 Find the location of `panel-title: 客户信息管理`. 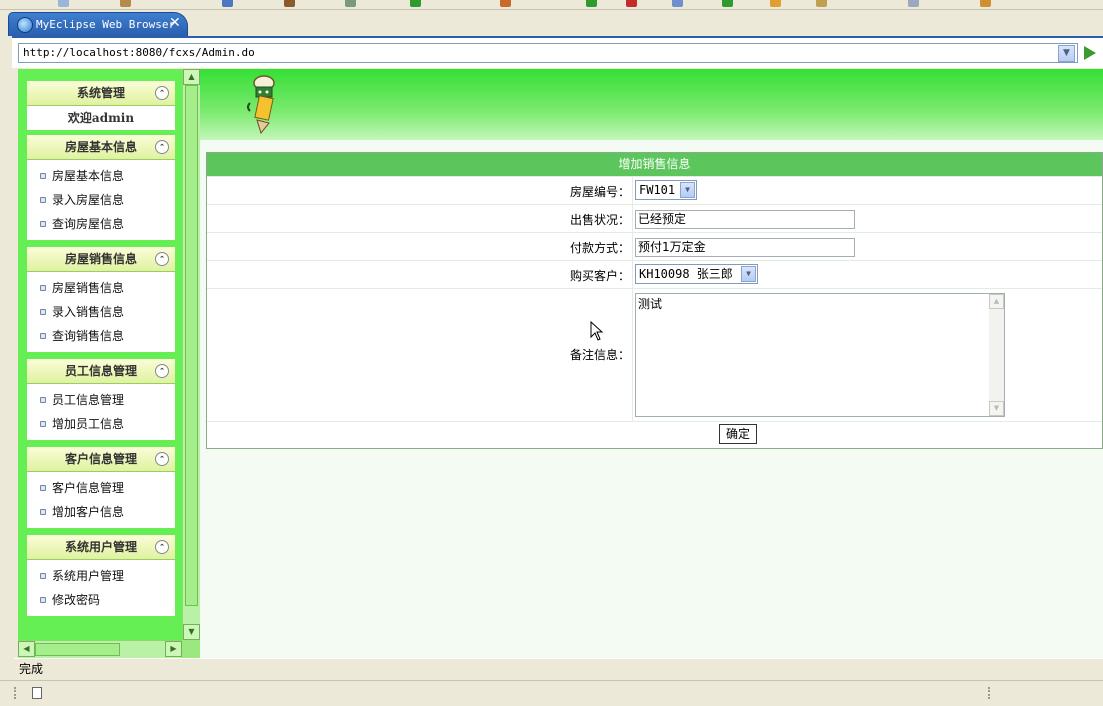

panel-title: 客户信息管理 is located at coordinates (100, 459).